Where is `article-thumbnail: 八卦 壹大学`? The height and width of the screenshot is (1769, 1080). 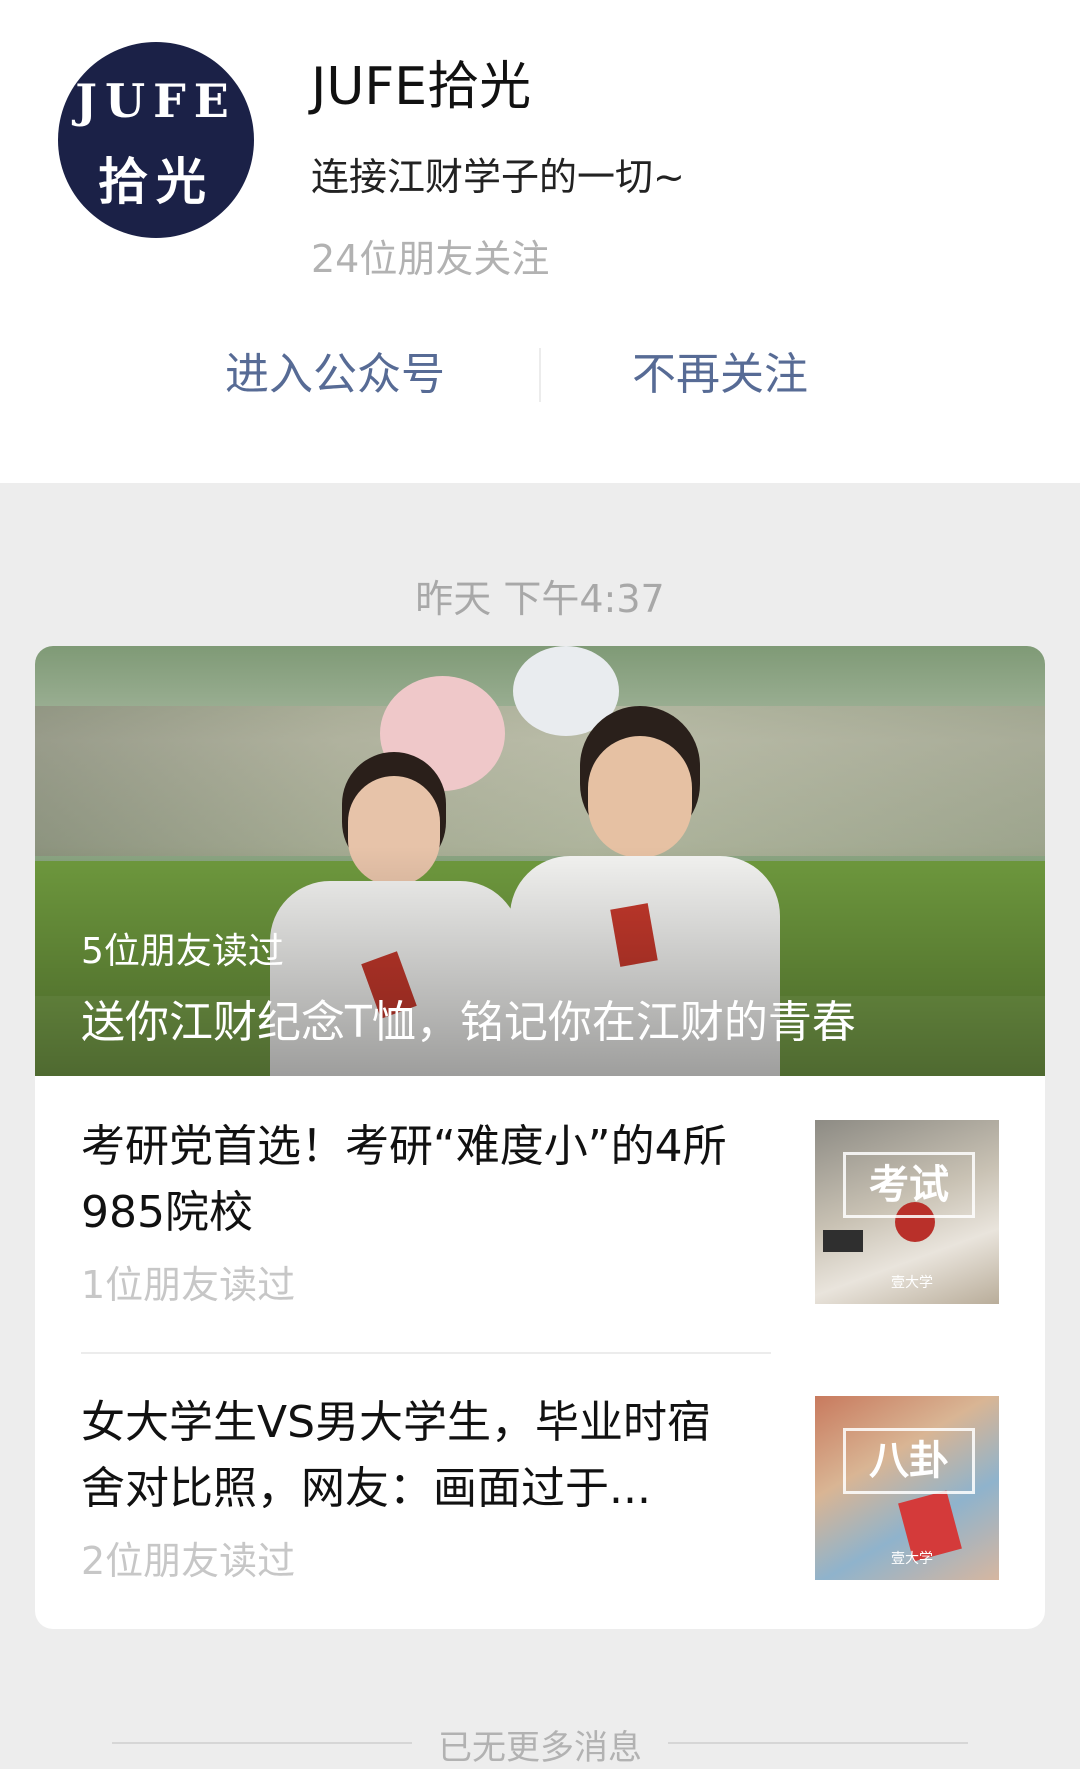
article-thumbnail: 八卦 壹大学 is located at coordinates (907, 1488).